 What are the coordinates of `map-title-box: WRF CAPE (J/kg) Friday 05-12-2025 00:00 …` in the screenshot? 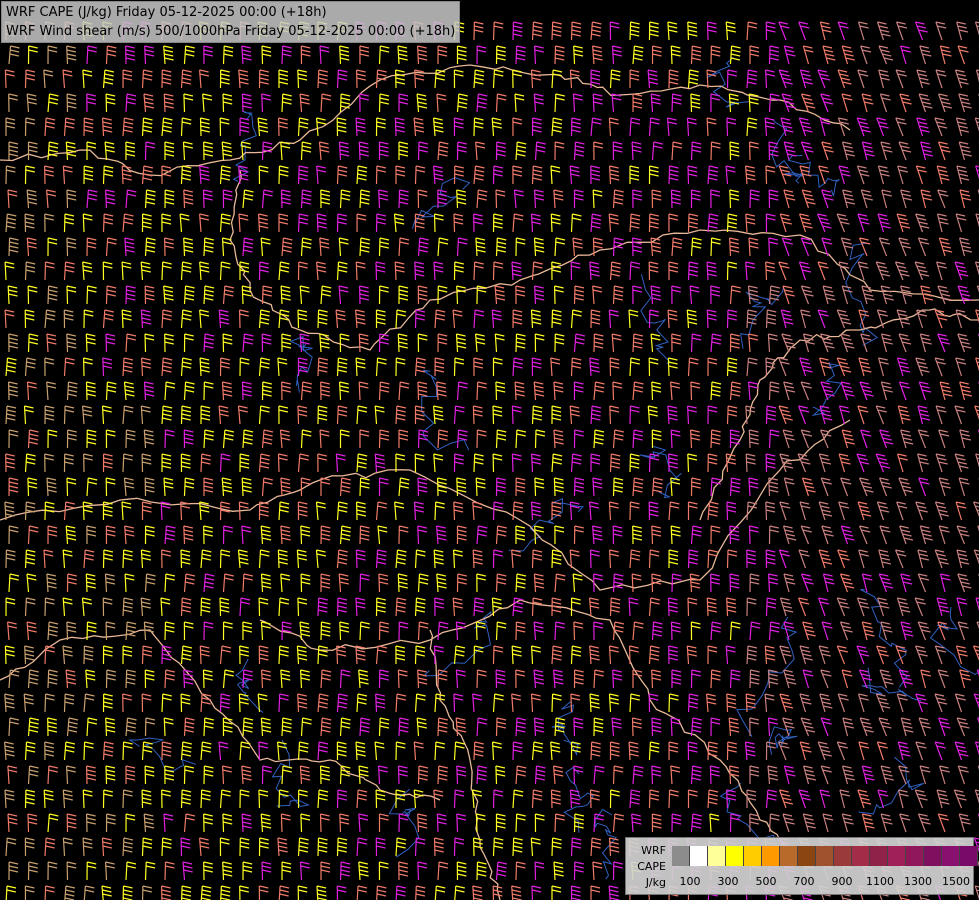 It's located at (231, 22).